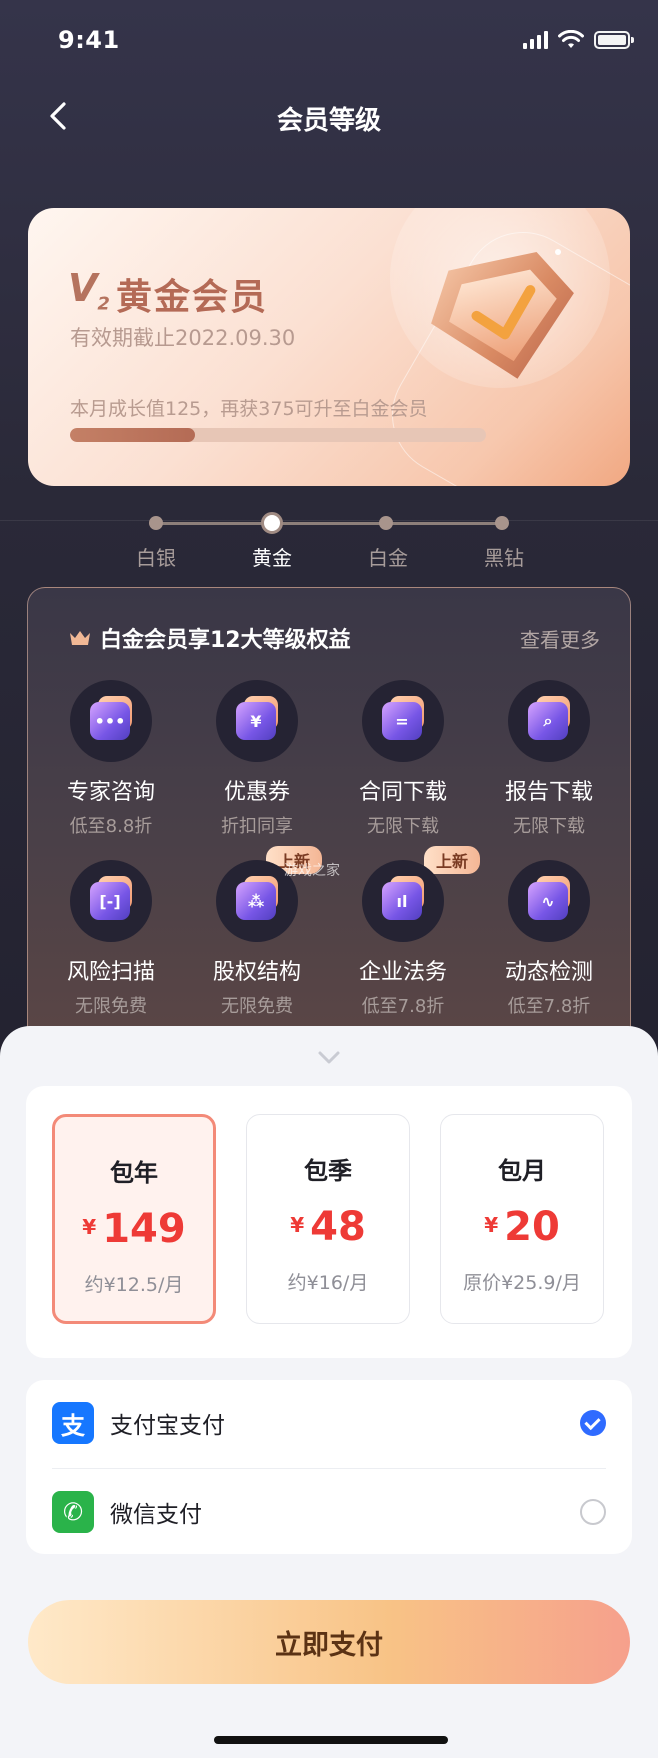  Describe the element at coordinates (451, 860) in the screenshot. I see `new-tag: 上新` at that location.